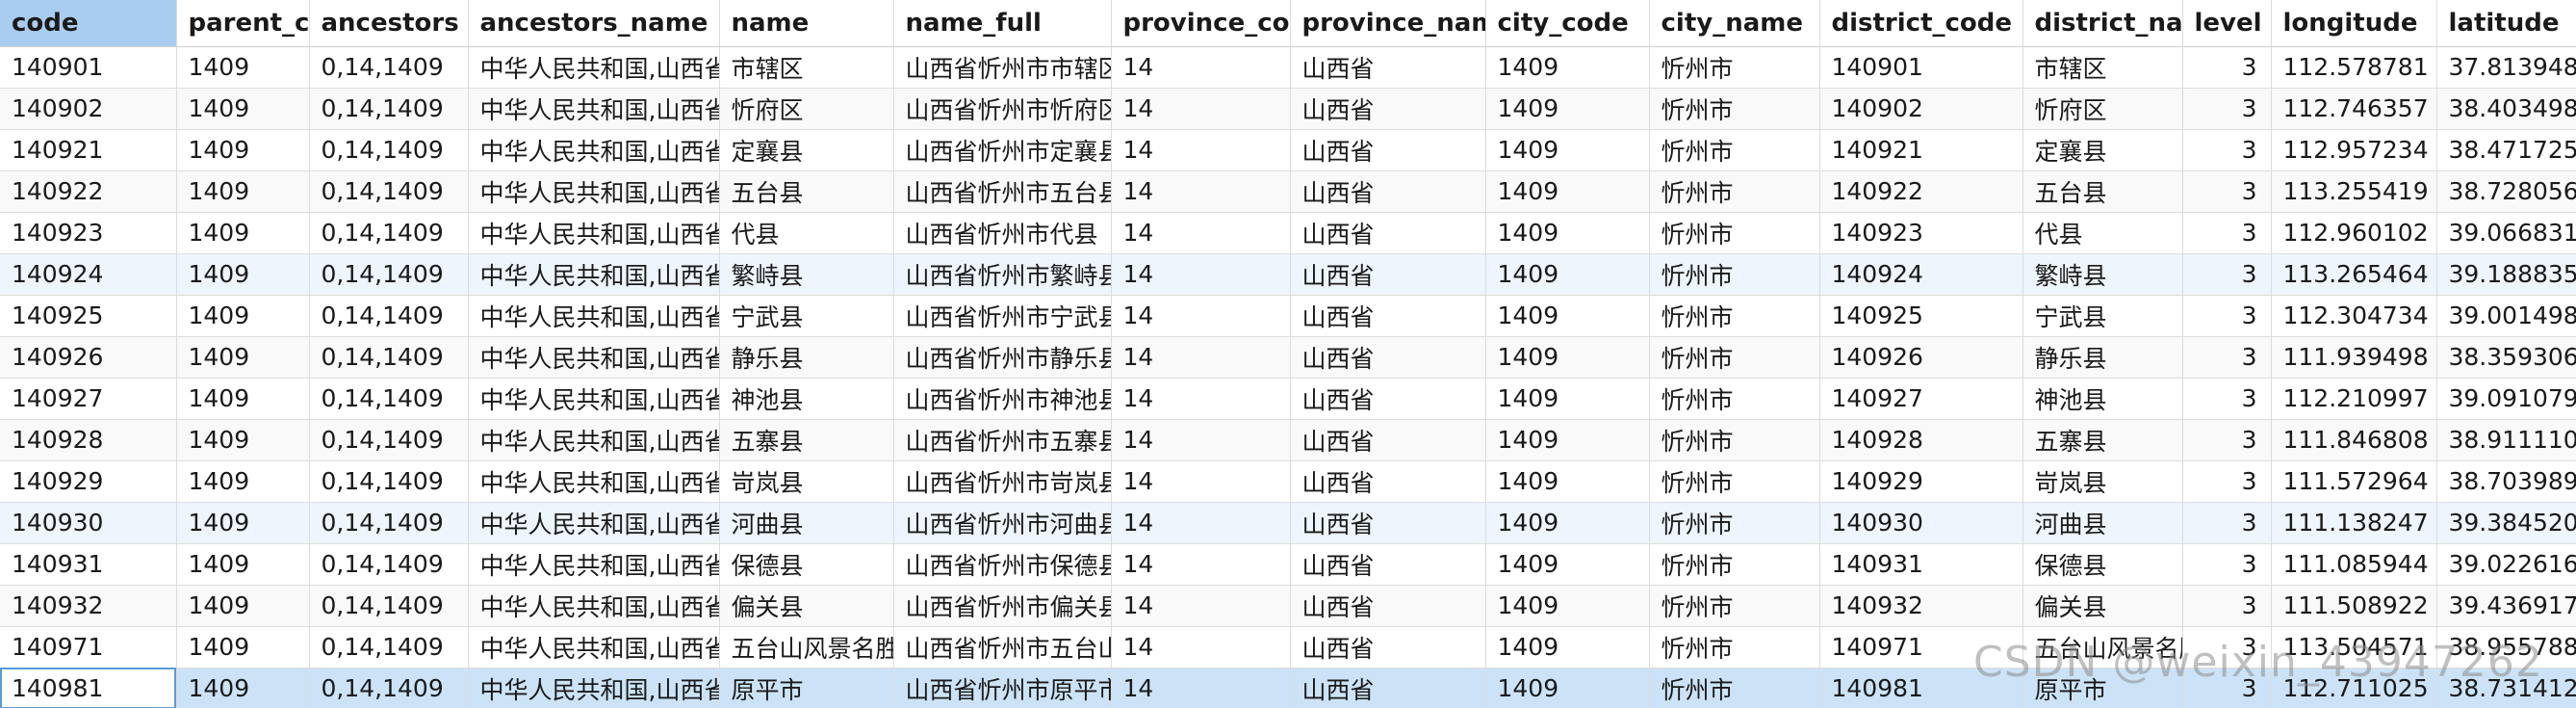  I want to click on cell-district-code: 140932, so click(1921, 606).